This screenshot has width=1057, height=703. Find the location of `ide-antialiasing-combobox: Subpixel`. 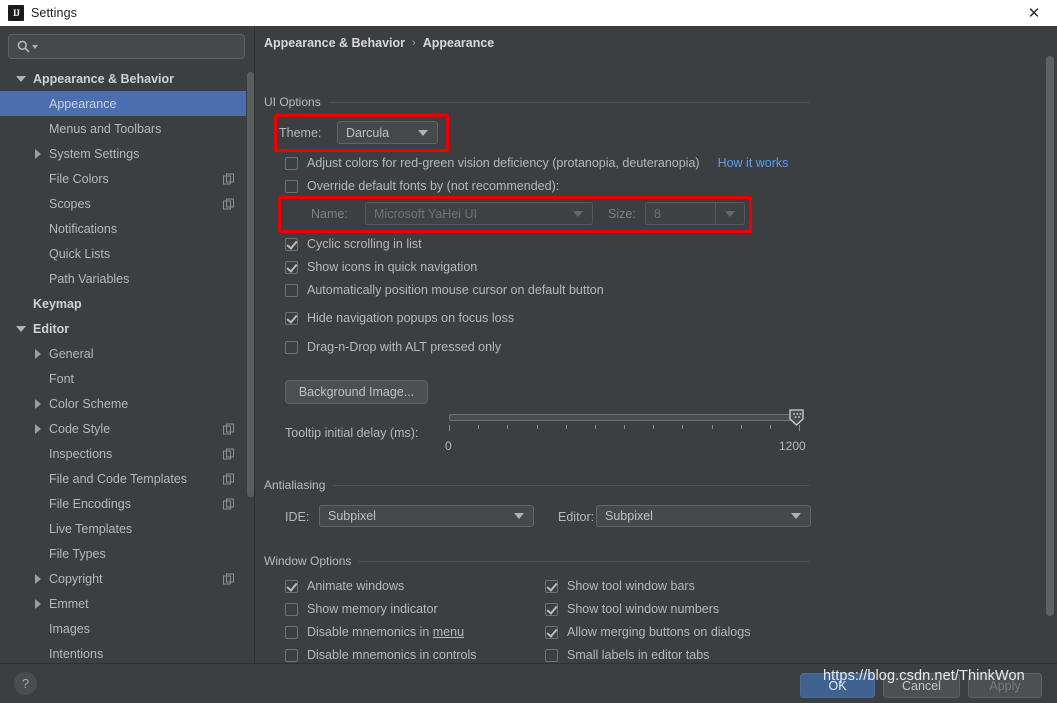

ide-antialiasing-combobox: Subpixel is located at coordinates (426, 516).